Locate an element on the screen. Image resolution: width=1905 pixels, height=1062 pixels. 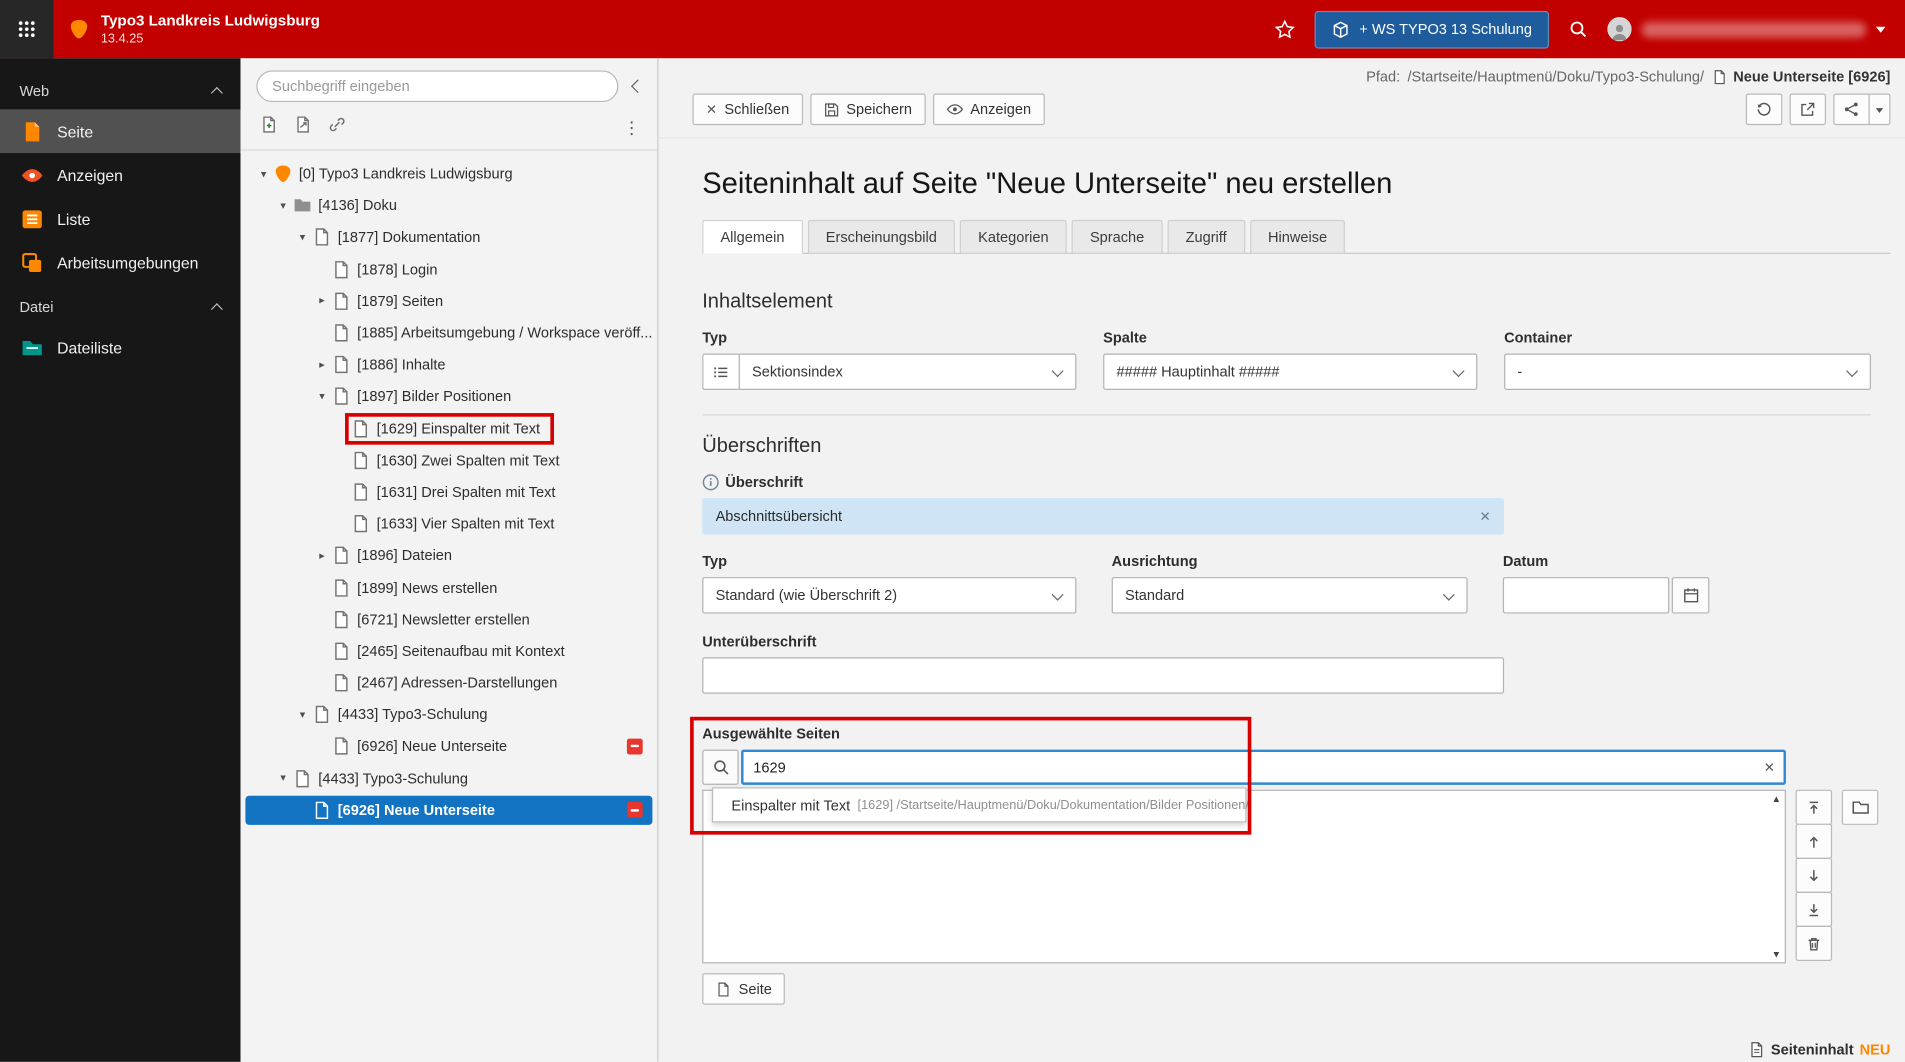
browse-page-button: Seite is located at coordinates (744, 989).